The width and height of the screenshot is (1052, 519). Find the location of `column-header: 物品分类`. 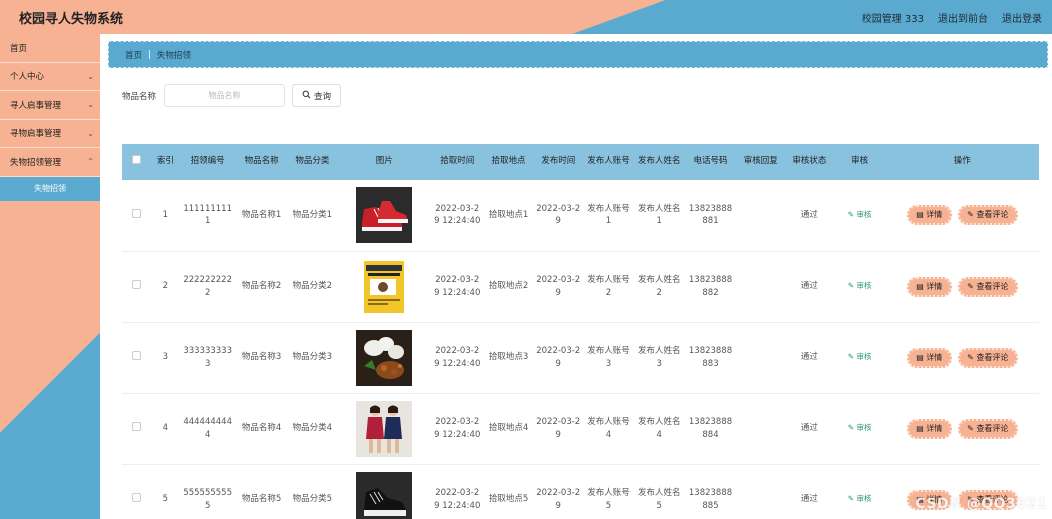

column-header: 物品分类 is located at coordinates (312, 161).